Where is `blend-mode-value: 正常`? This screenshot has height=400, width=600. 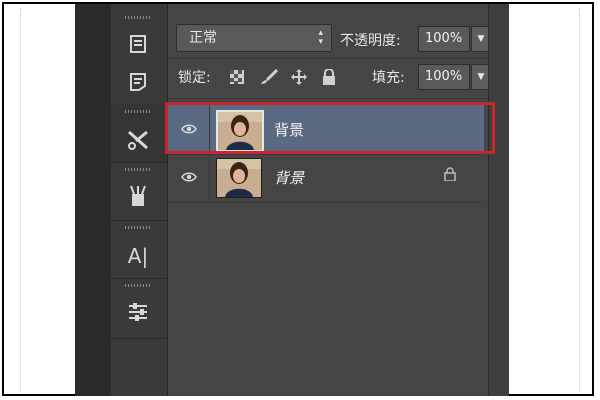
blend-mode-value: 正常 is located at coordinates (203, 38).